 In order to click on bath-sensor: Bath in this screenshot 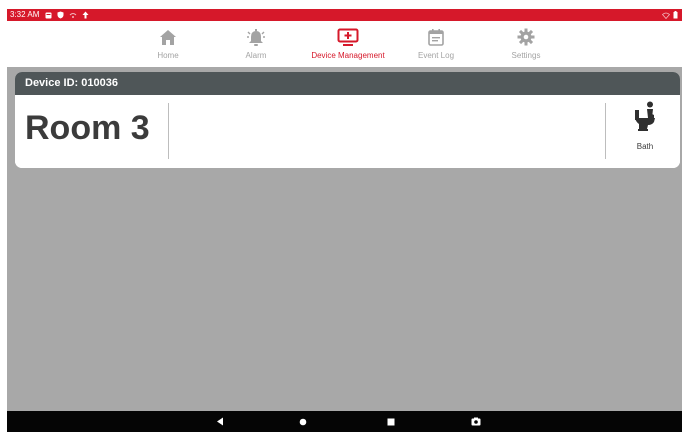, I will do `click(645, 131)`.